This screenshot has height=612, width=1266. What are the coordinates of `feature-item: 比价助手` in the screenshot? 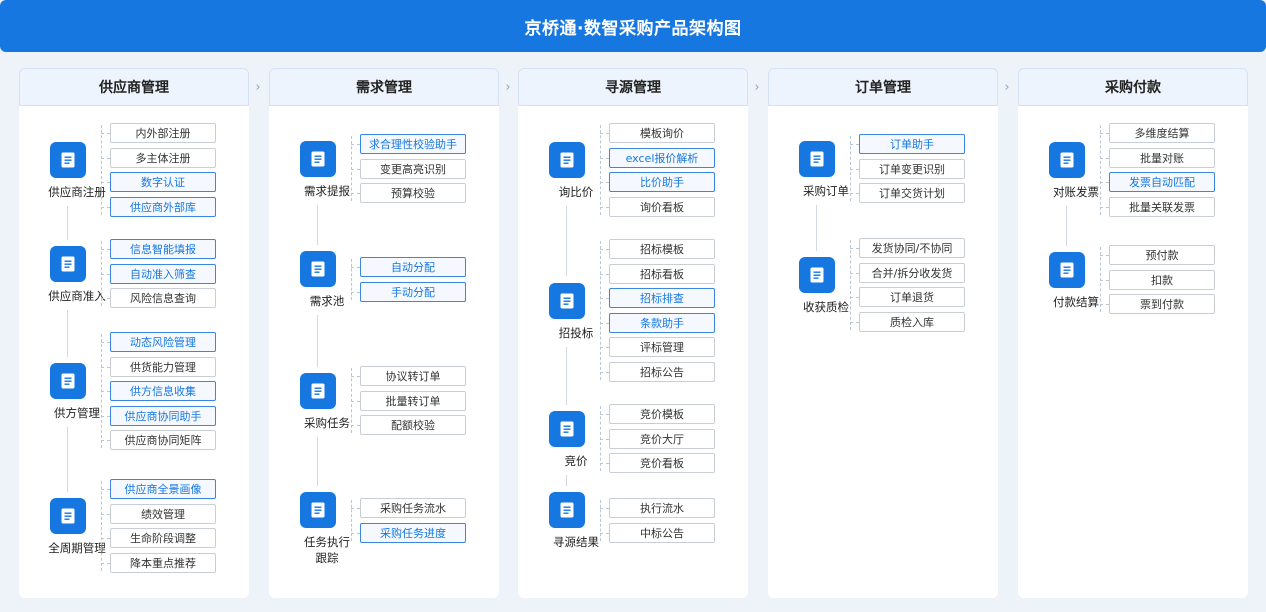 It's located at (662, 182).